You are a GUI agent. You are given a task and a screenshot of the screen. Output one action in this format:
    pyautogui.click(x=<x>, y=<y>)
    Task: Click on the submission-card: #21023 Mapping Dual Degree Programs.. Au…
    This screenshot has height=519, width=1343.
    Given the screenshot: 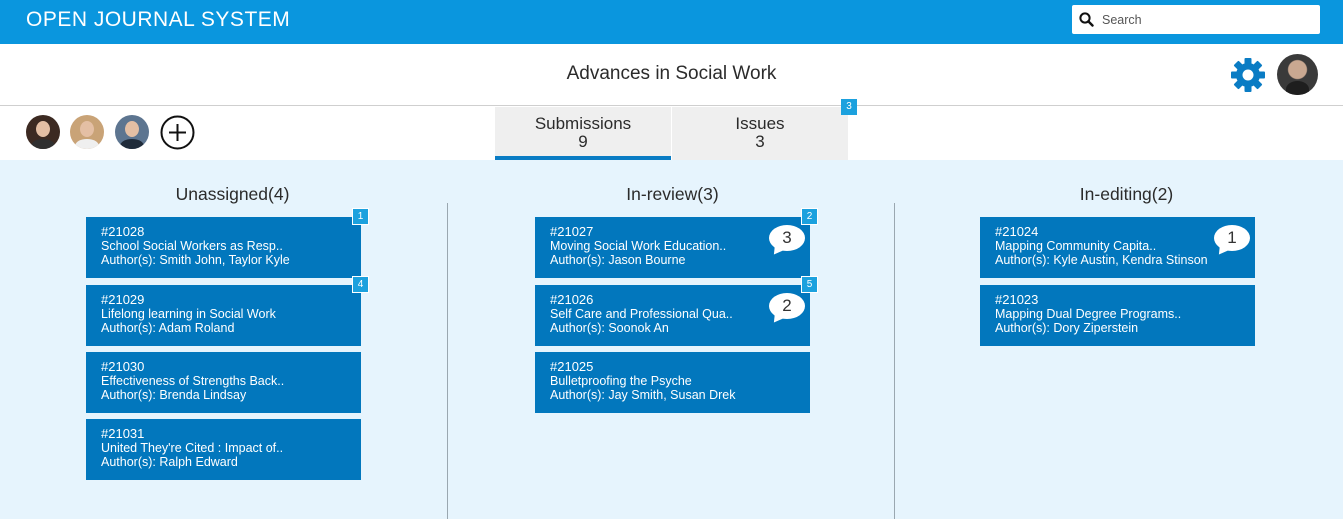 What is the action you would take?
    pyautogui.click(x=1117, y=315)
    